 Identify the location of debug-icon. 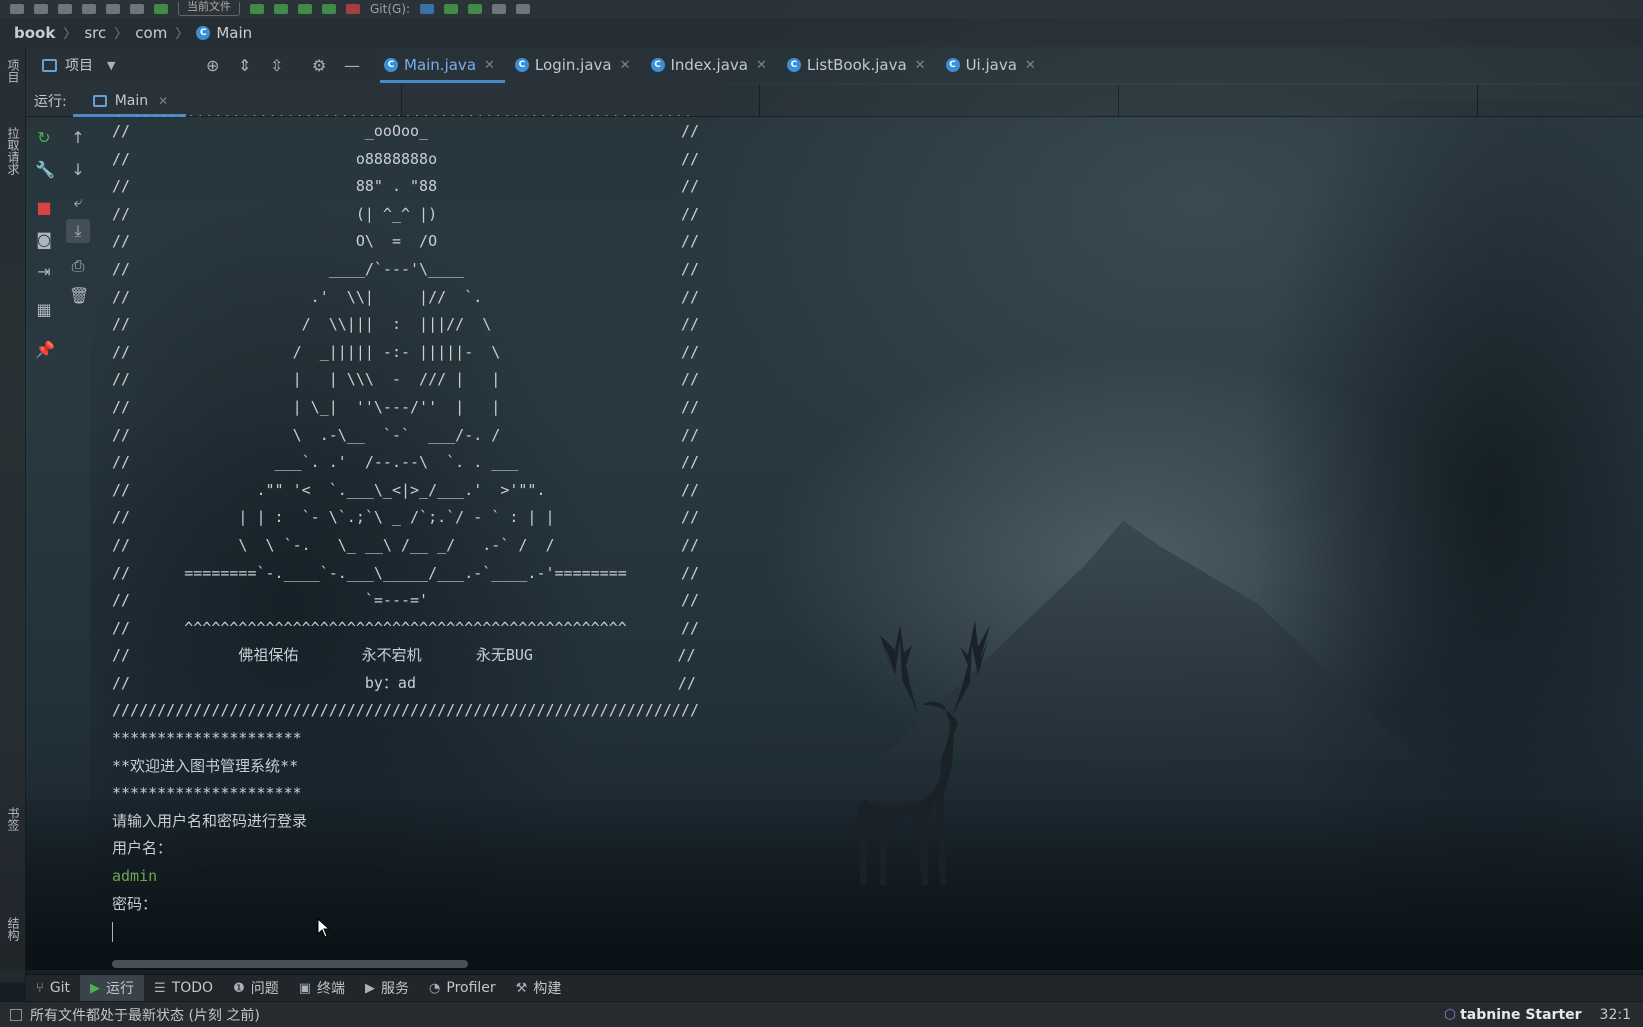
(281, 9).